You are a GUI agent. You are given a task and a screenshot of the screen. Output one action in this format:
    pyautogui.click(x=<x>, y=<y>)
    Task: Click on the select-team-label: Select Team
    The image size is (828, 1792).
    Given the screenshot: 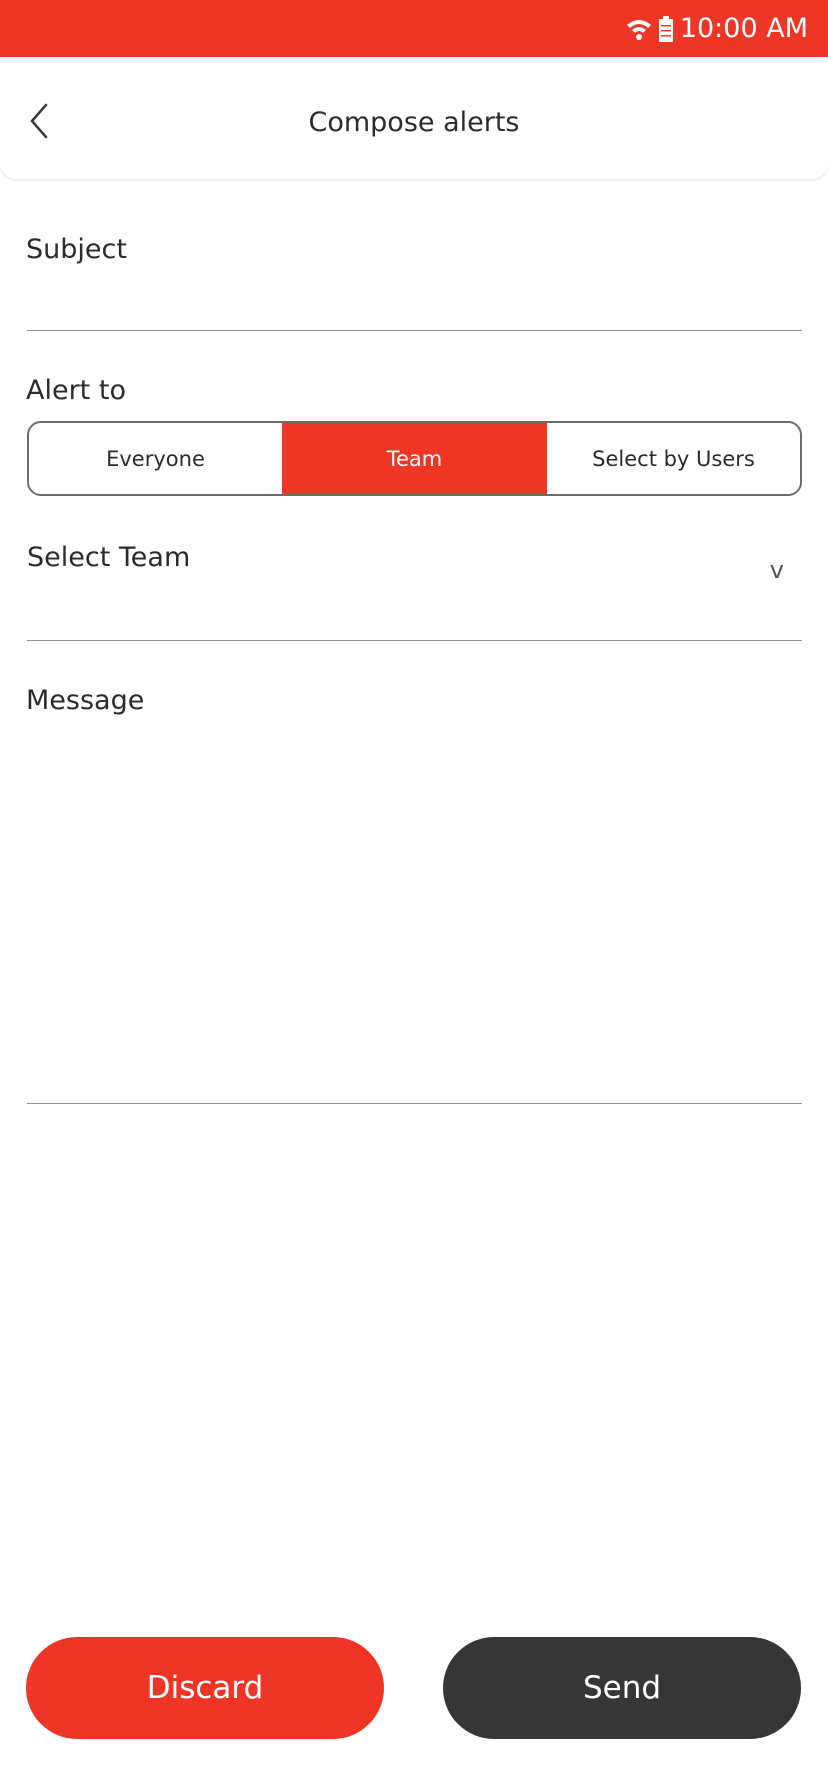 What is the action you would take?
    pyautogui.click(x=109, y=557)
    